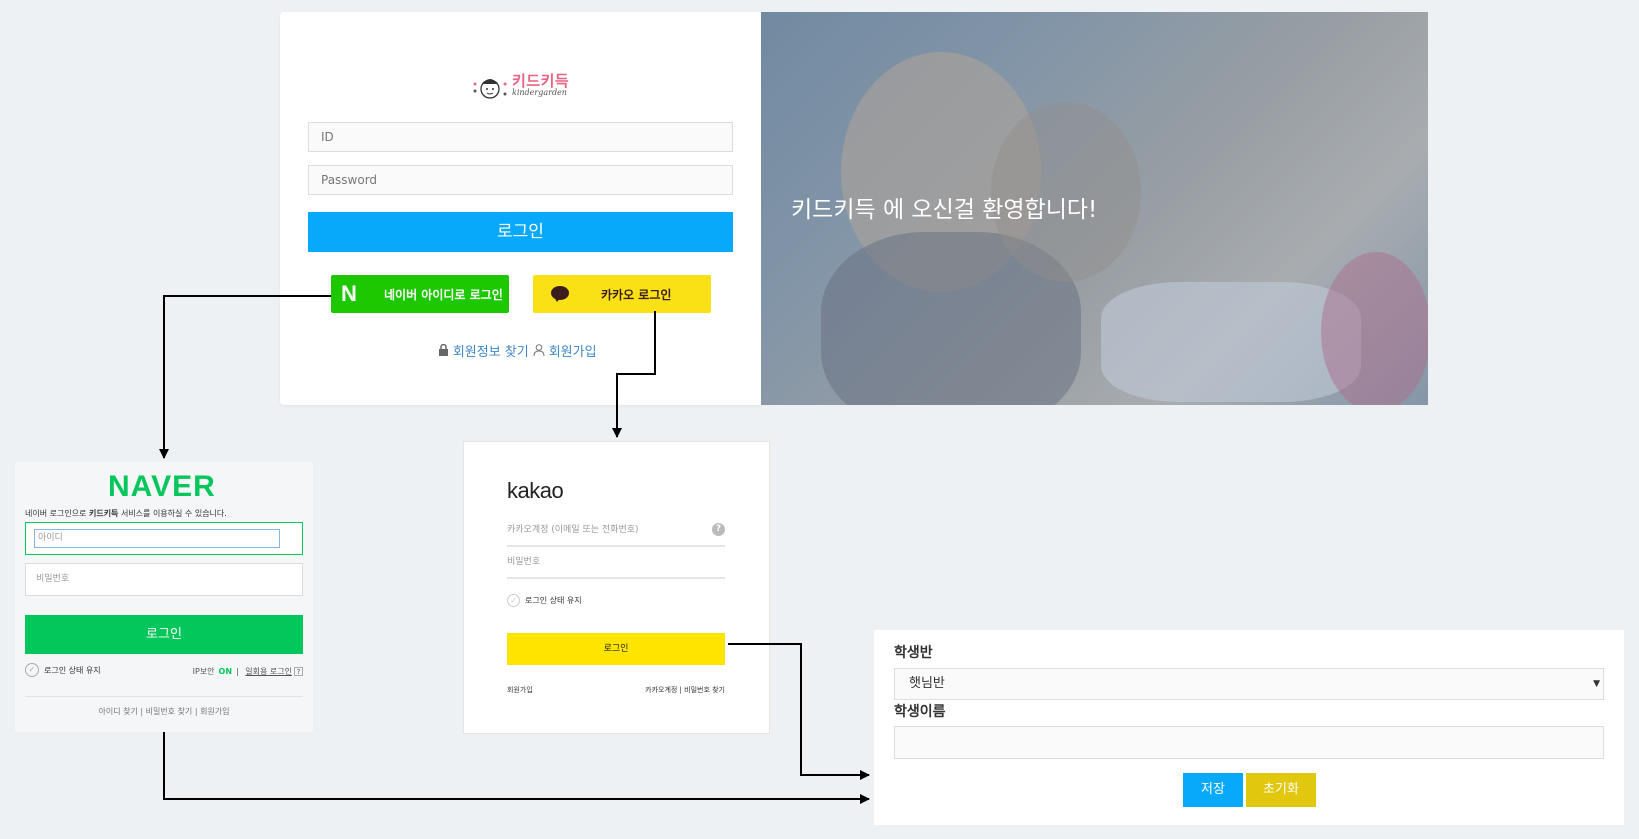 The height and width of the screenshot is (839, 1639). I want to click on id-input: ID, so click(520, 137).